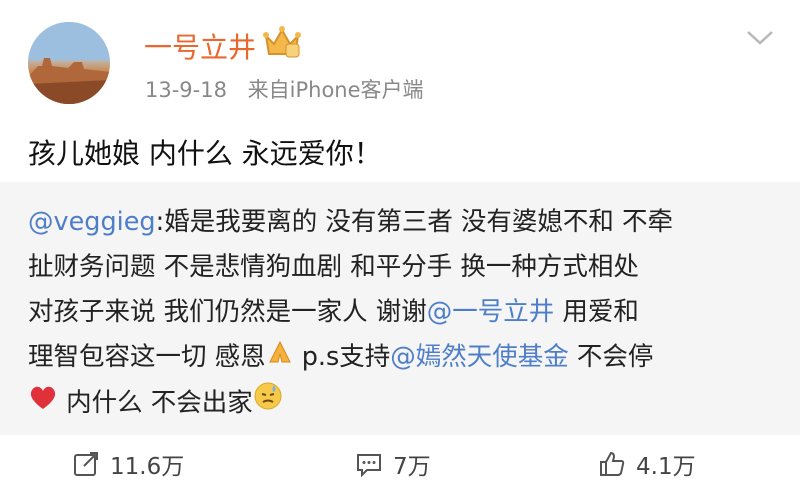 Image resolution: width=800 pixels, height=489 pixels. I want to click on repost-icon, so click(86, 464).